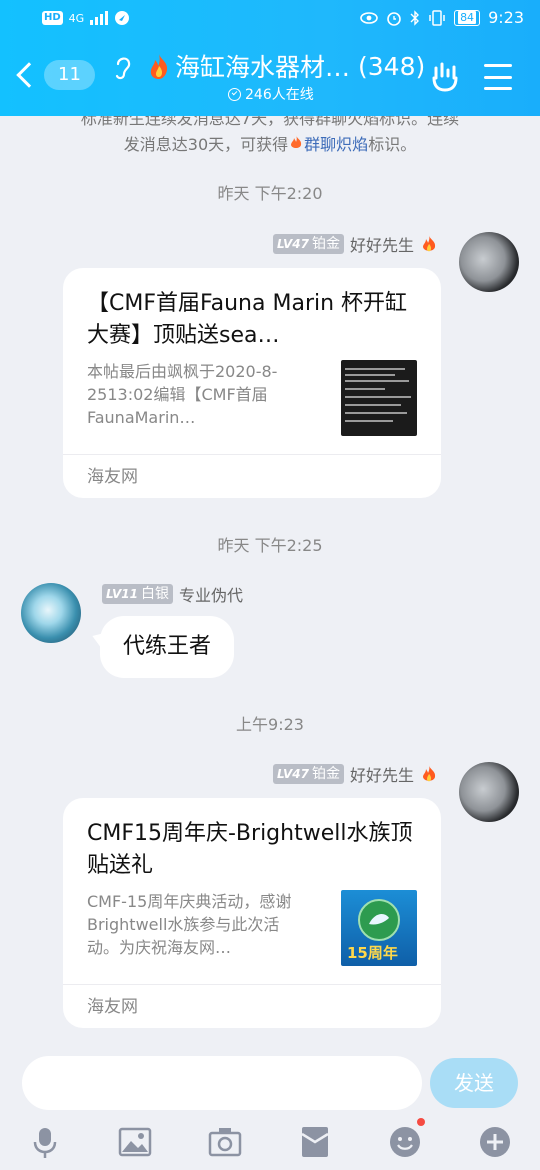 The image size is (540, 1170). I want to click on notice-line-2: 发消息达30天，可获得 群聊炽焰标识。, so click(270, 145).